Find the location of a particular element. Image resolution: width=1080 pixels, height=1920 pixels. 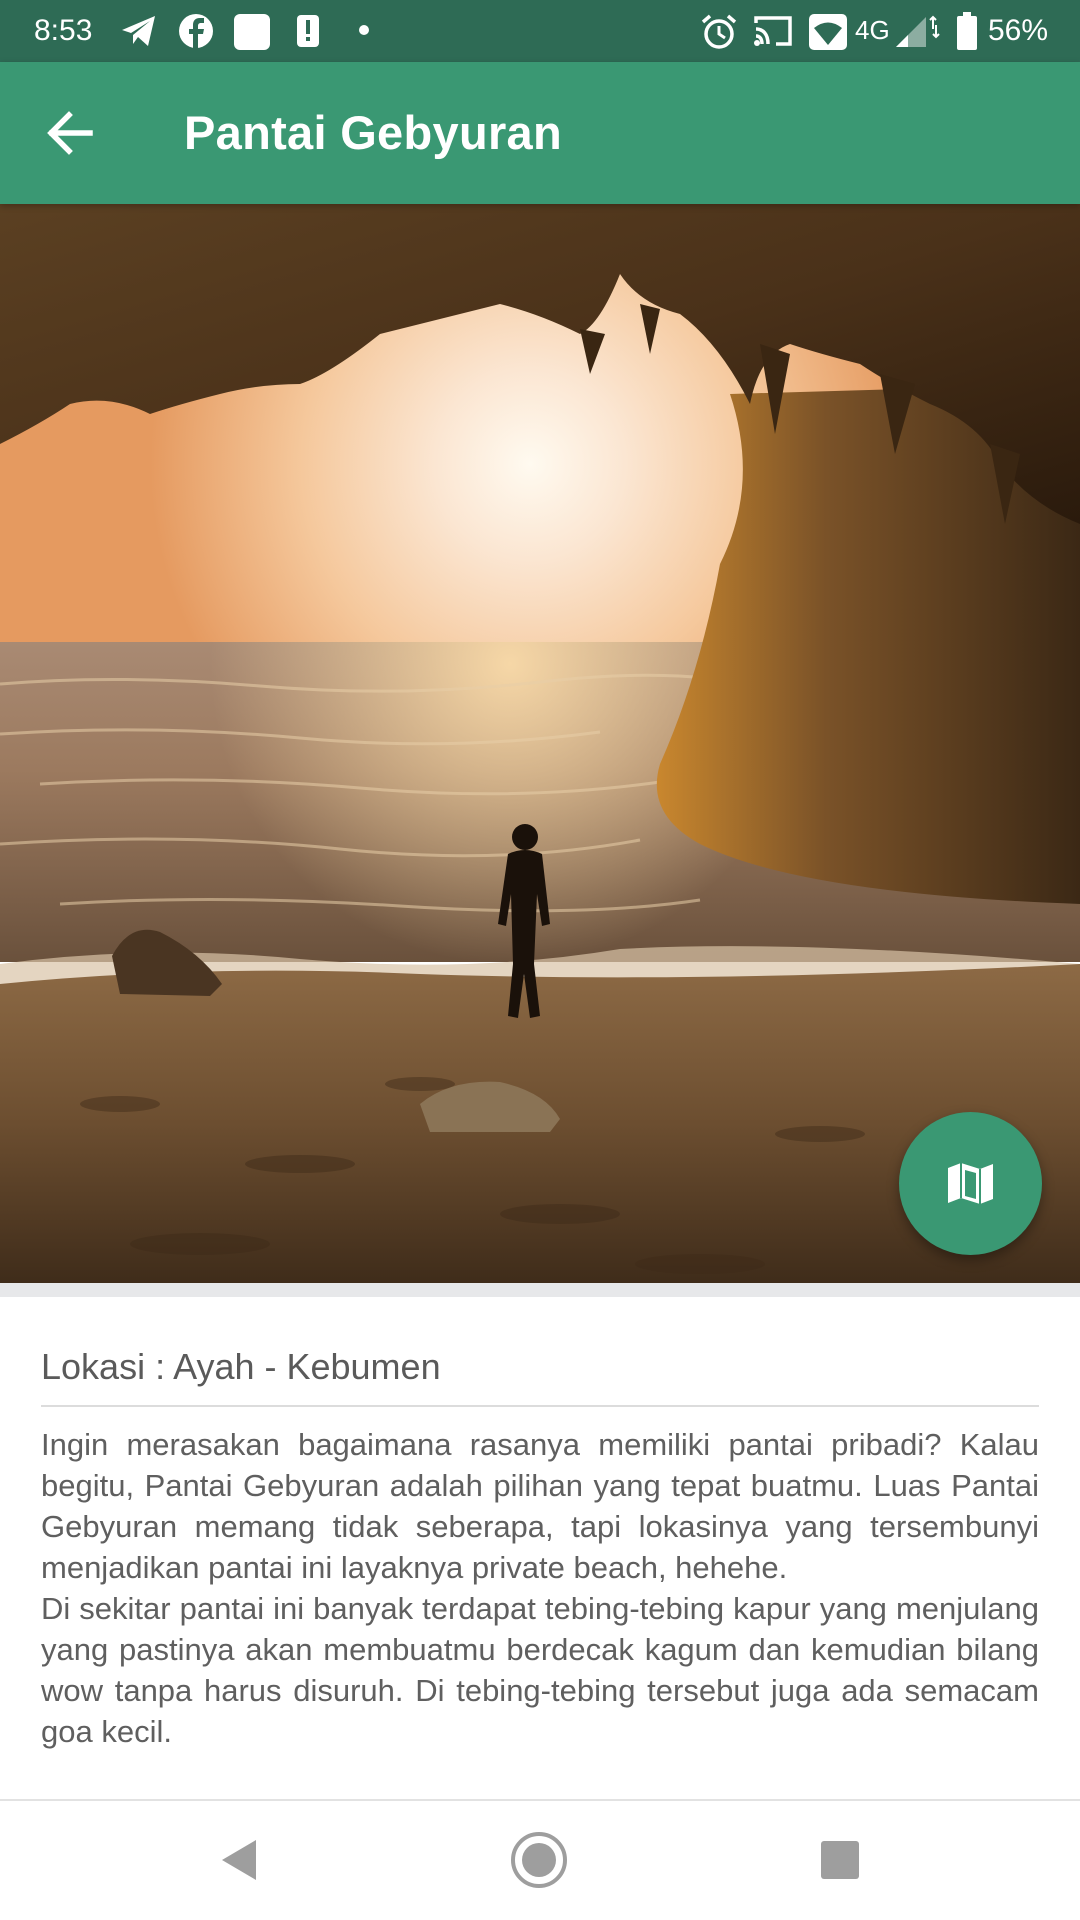

alert-icon is located at coordinates (308, 31).